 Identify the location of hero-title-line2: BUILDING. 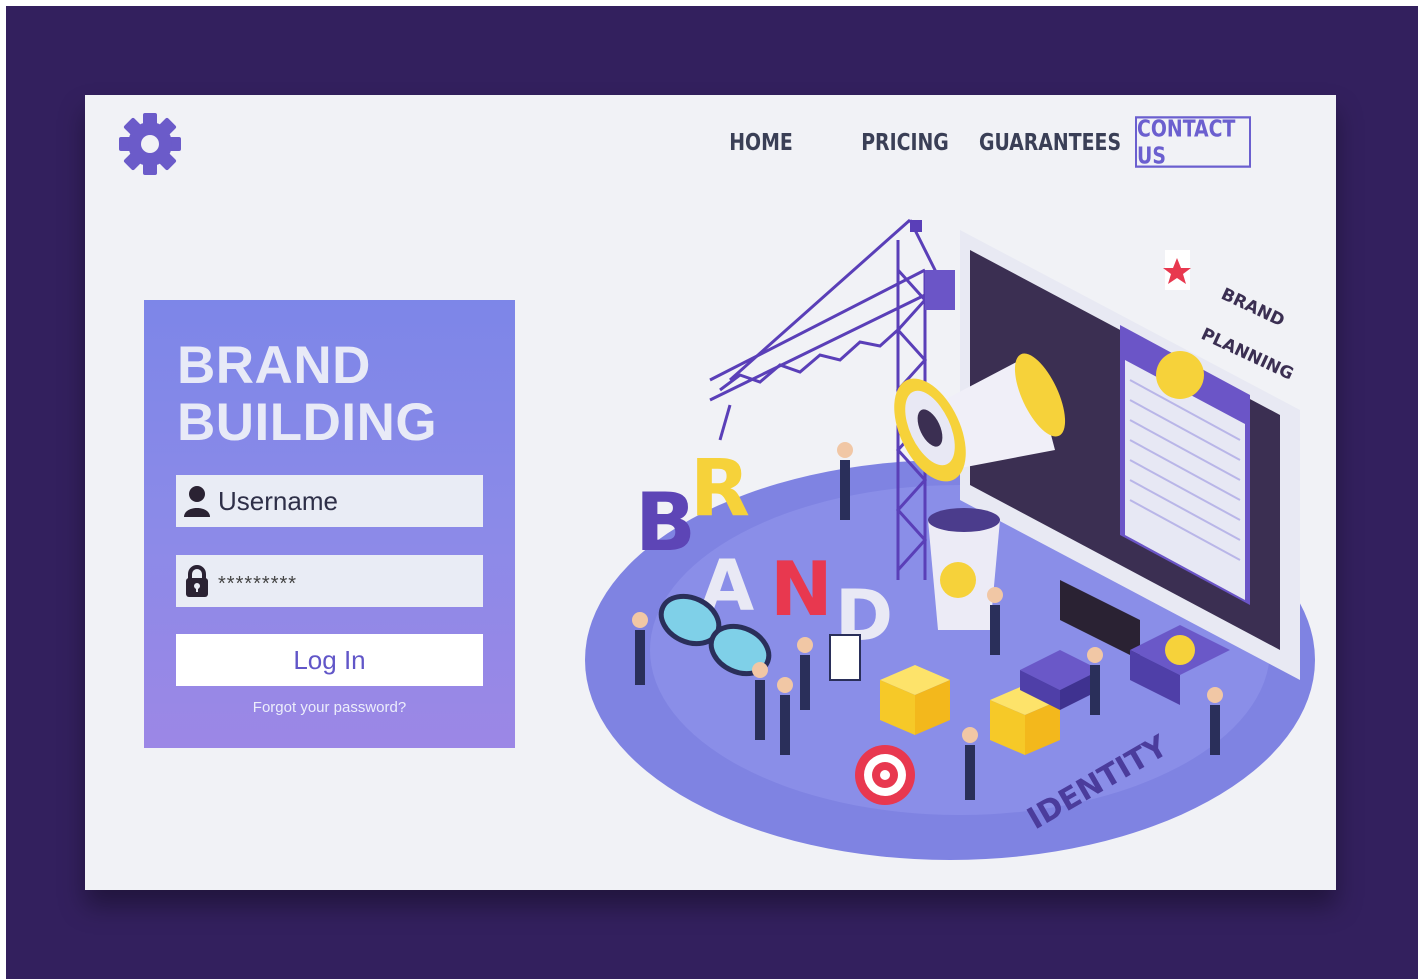
(307, 422).